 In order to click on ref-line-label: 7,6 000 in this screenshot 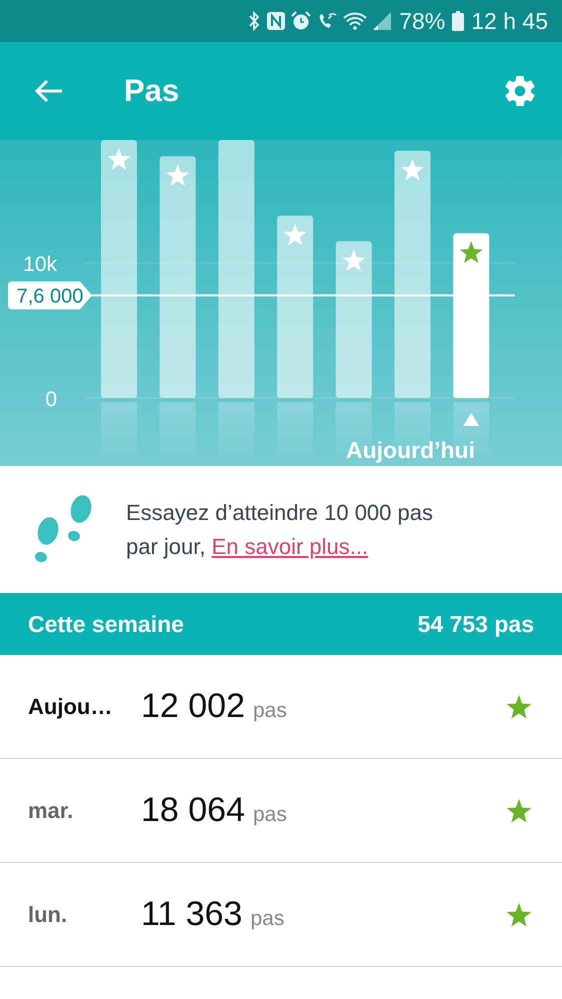, I will do `click(50, 296)`.